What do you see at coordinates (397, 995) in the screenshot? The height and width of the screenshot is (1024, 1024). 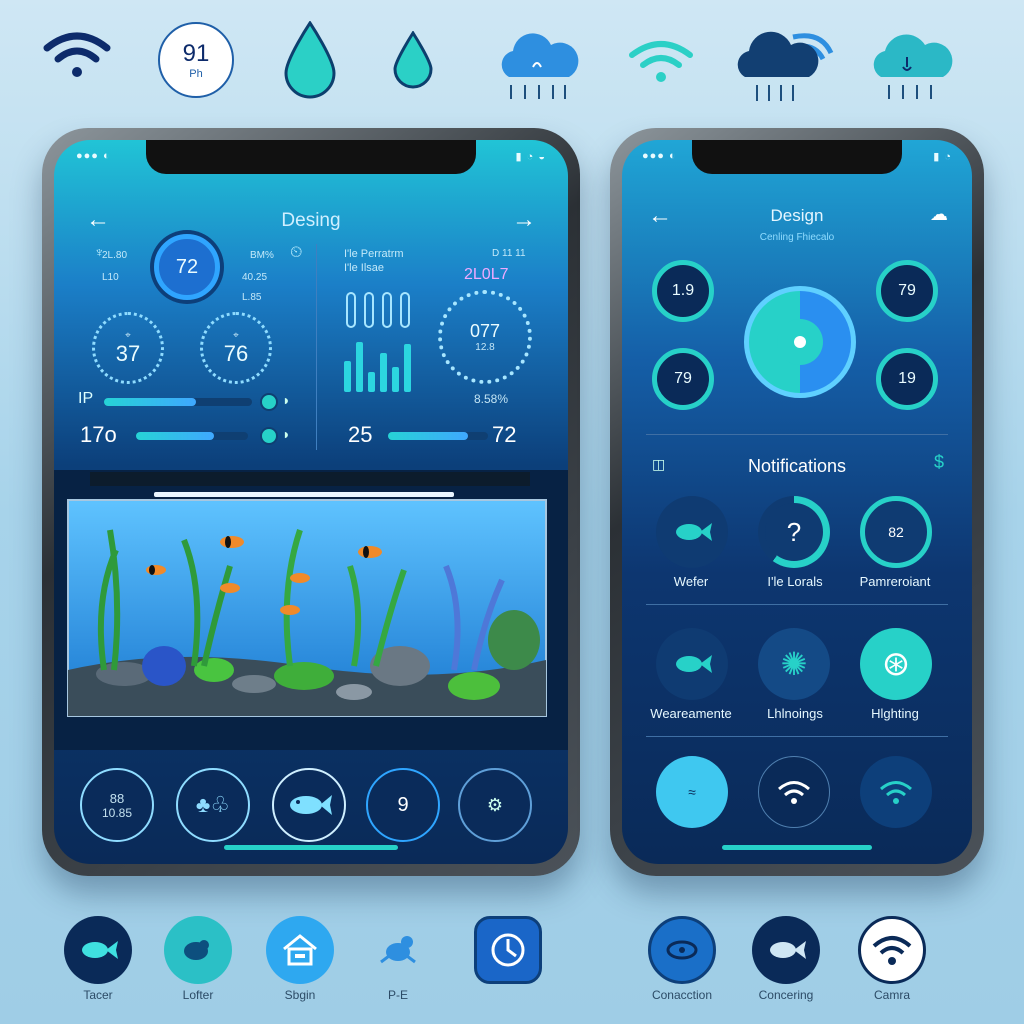 I see `crab-nav-label: P-E` at bounding box center [397, 995].